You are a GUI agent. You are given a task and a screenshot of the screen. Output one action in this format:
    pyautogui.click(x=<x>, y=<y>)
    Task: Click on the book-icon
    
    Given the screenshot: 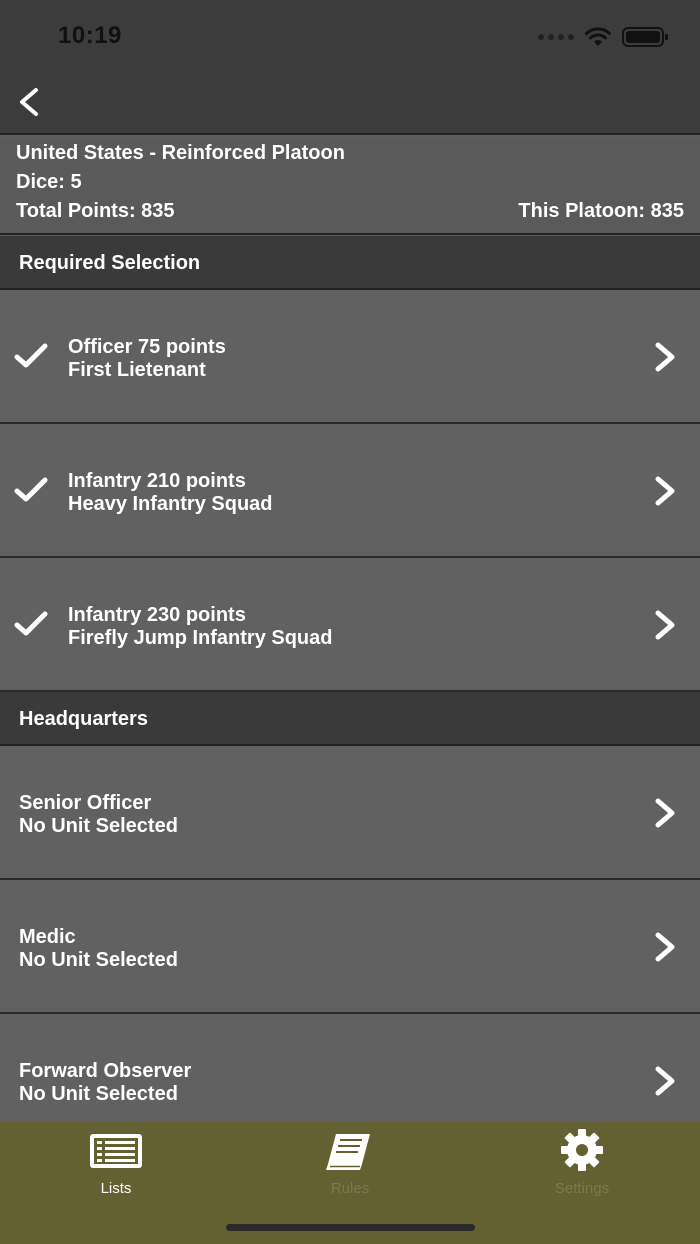 What is the action you would take?
    pyautogui.click(x=348, y=1152)
    